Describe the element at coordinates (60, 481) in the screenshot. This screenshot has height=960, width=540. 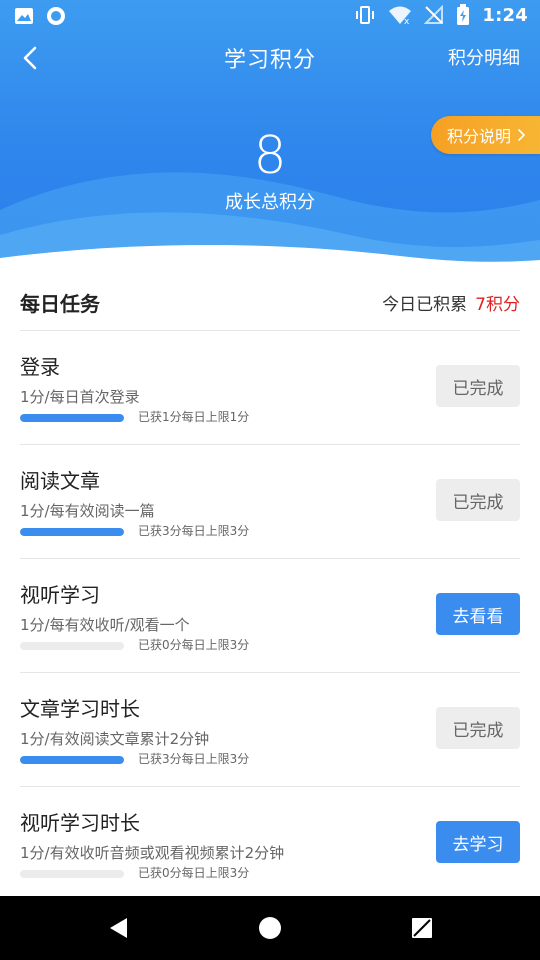
I see `task-name: 阅读文章` at that location.